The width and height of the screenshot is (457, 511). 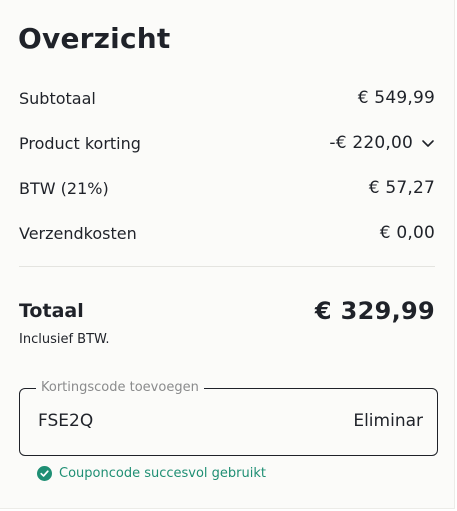 What do you see at coordinates (371, 143) in the screenshot?
I see `product-discount-value: -€ 220,00` at bounding box center [371, 143].